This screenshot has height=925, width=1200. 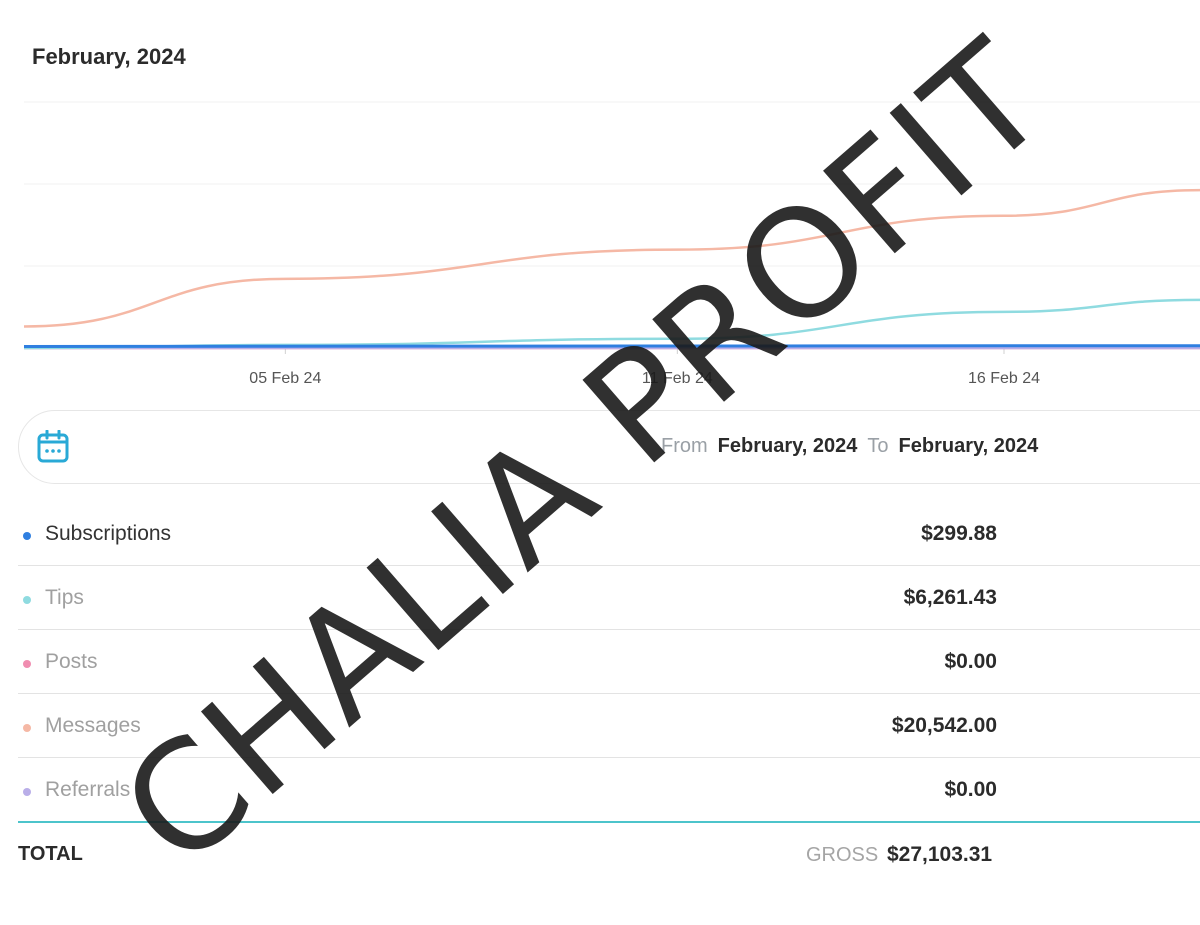 I want to click on series-line-tips, so click(x=611, y=324).